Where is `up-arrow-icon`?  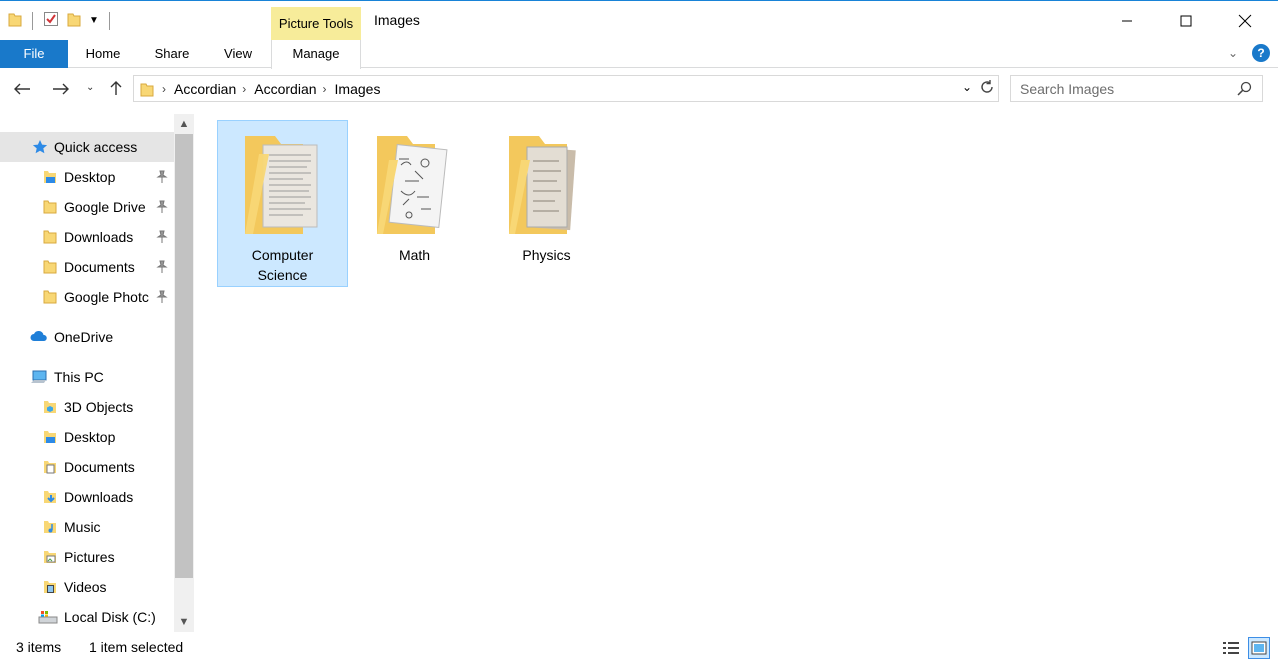 up-arrow-icon is located at coordinates (116, 88).